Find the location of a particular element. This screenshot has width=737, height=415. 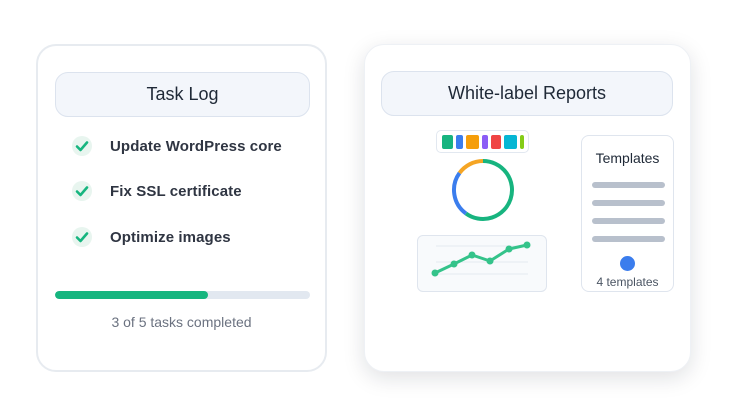

task-progress-fill is located at coordinates (131, 295).